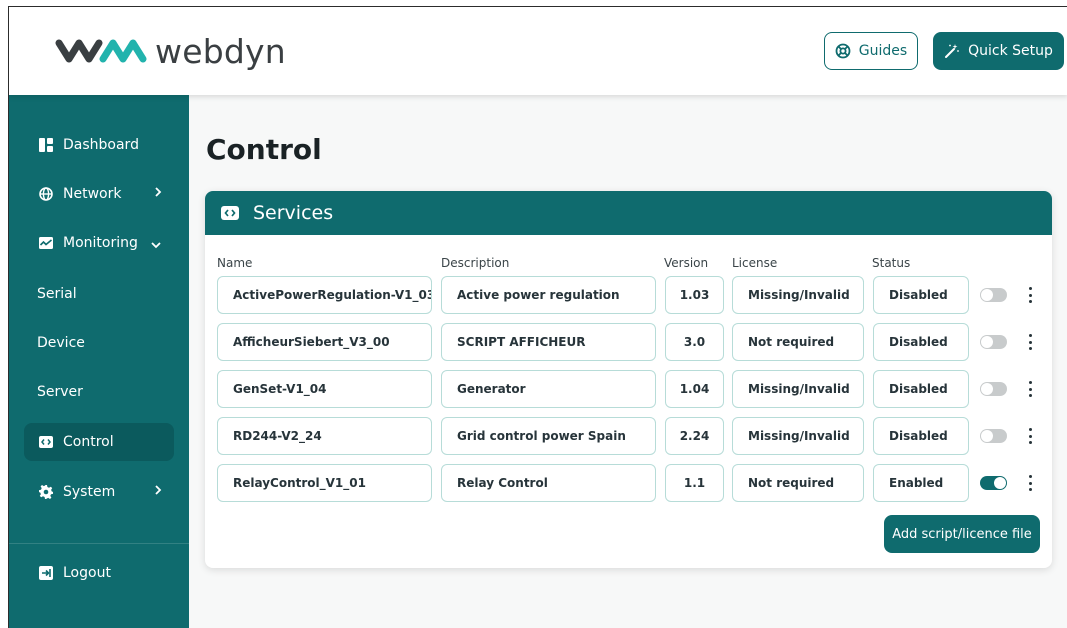 This screenshot has height=628, width=1067. What do you see at coordinates (694, 295) in the screenshot?
I see `service-version-field: 1.03` at bounding box center [694, 295].